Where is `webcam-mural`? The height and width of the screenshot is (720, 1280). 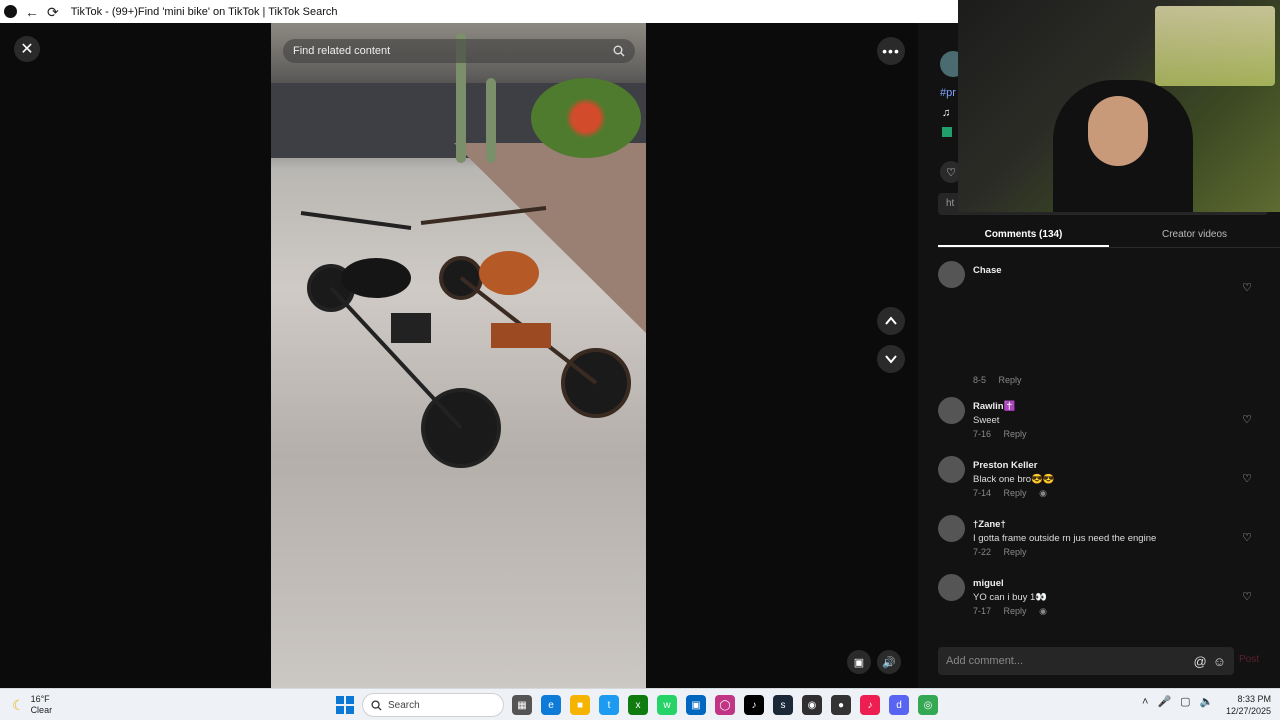 webcam-mural is located at coordinates (1215, 46).